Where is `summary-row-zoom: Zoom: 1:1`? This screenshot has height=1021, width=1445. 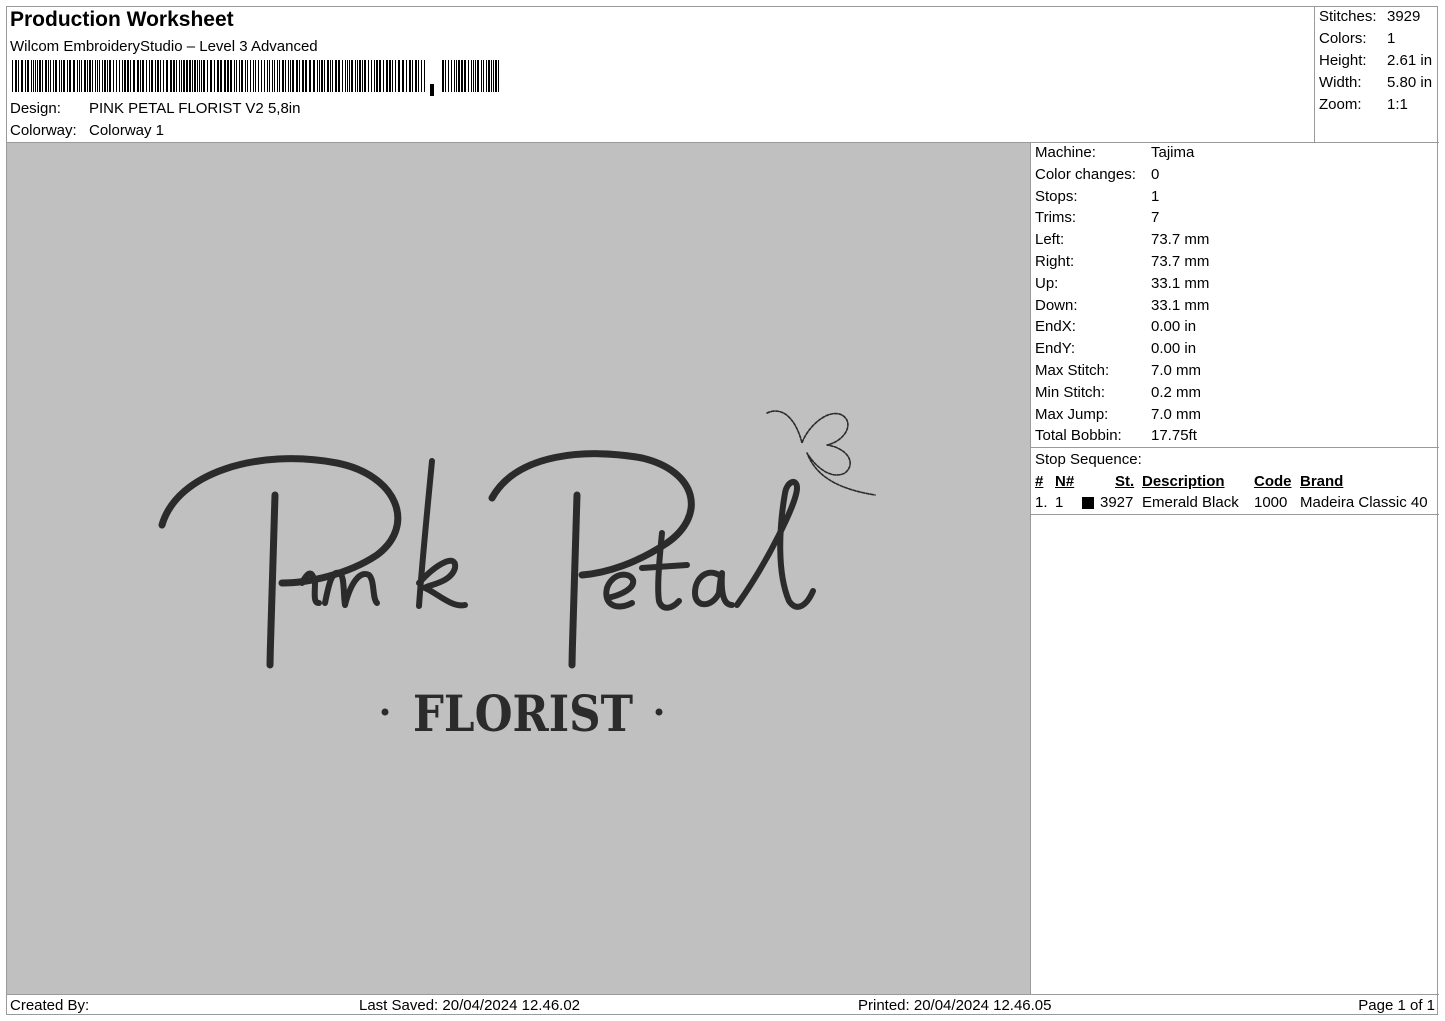
summary-row-zoom: Zoom: 1:1 is located at coordinates (1363, 104).